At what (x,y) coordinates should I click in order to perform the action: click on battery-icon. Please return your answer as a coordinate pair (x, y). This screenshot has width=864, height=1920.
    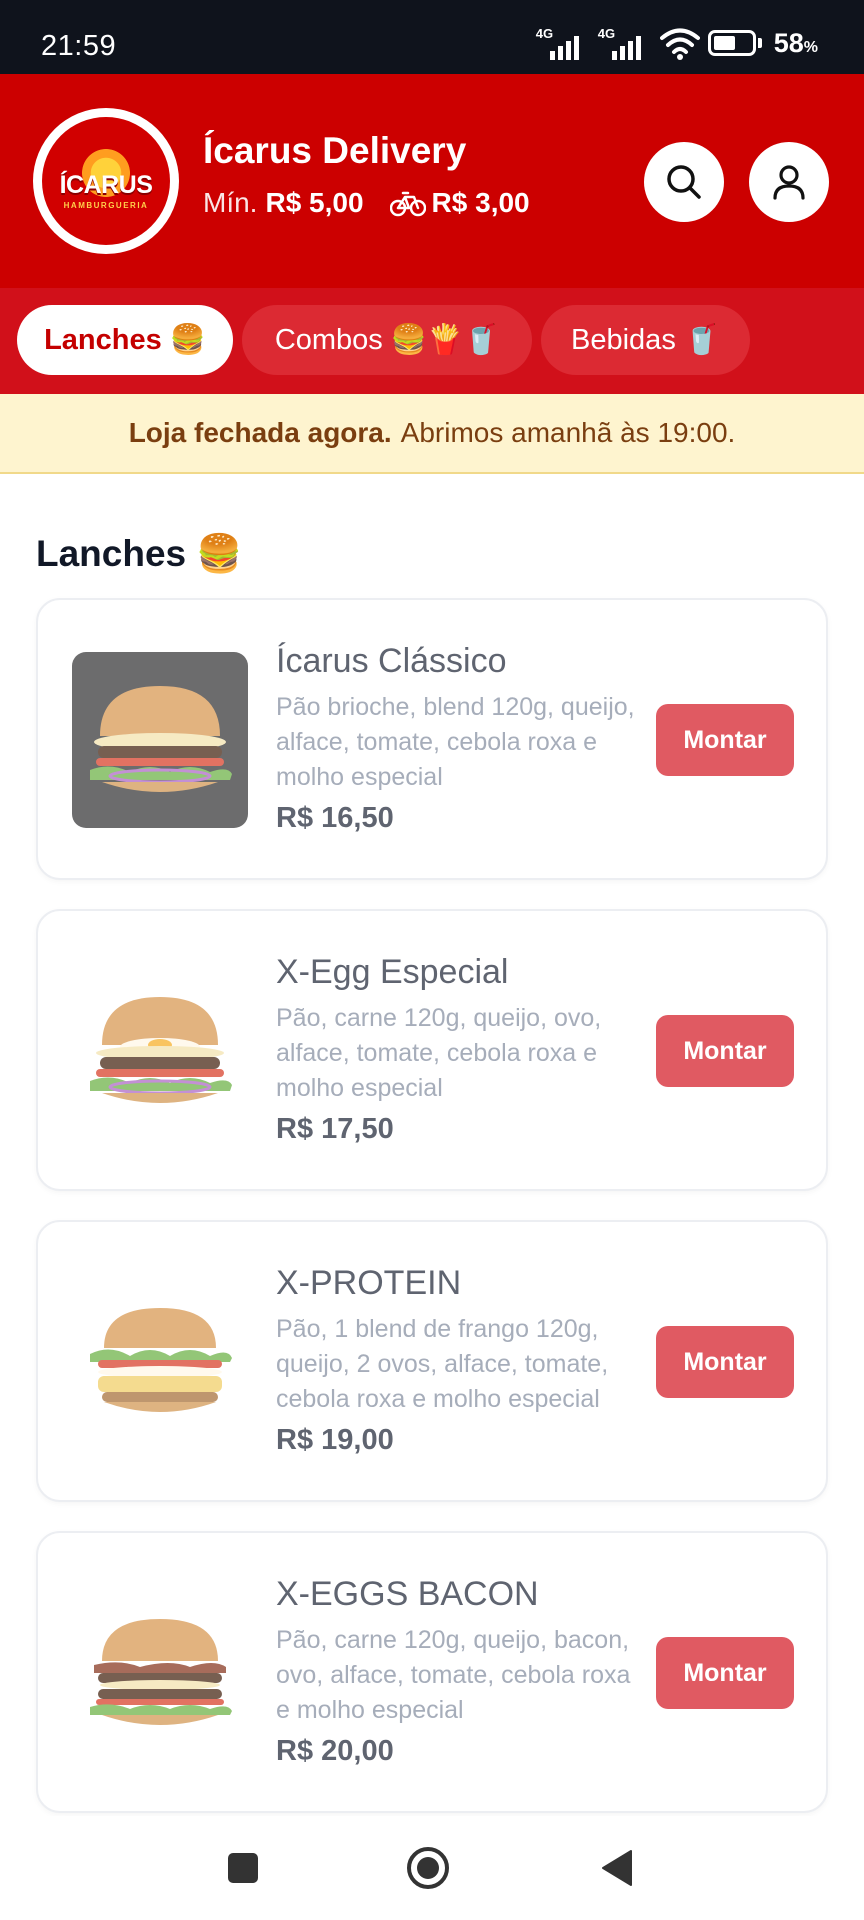
    Looking at the image, I should click on (734, 43).